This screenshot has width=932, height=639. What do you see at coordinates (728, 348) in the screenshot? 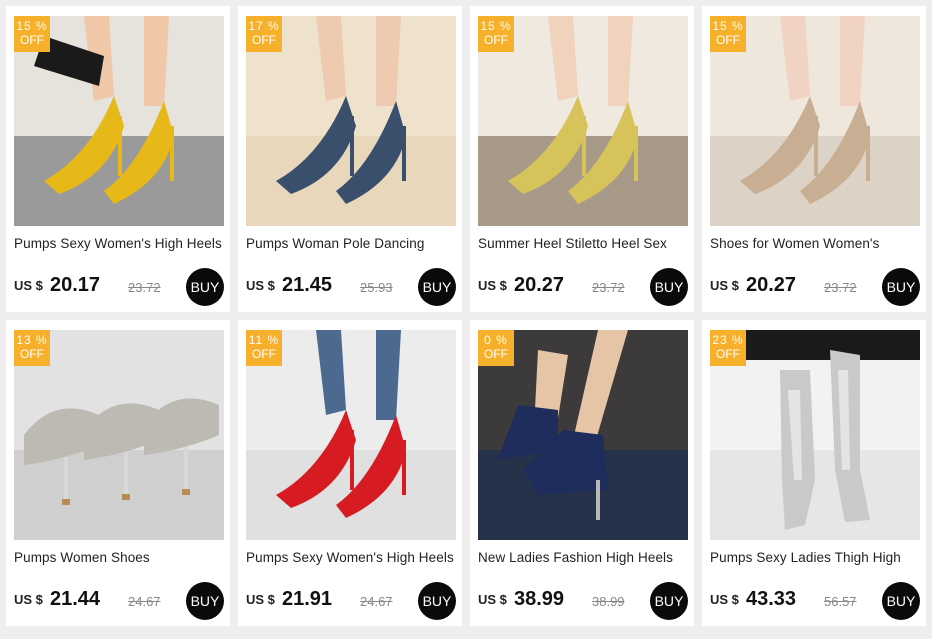
I see `discount-badge: 23 % OFF` at bounding box center [728, 348].